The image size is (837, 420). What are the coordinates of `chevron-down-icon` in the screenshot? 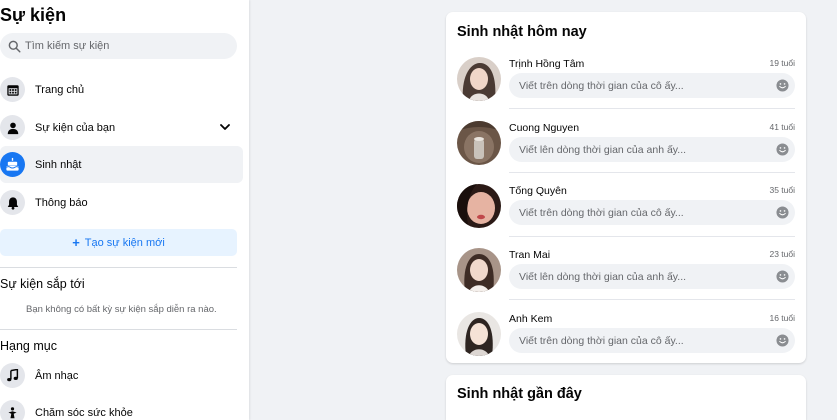 It's located at (225, 127).